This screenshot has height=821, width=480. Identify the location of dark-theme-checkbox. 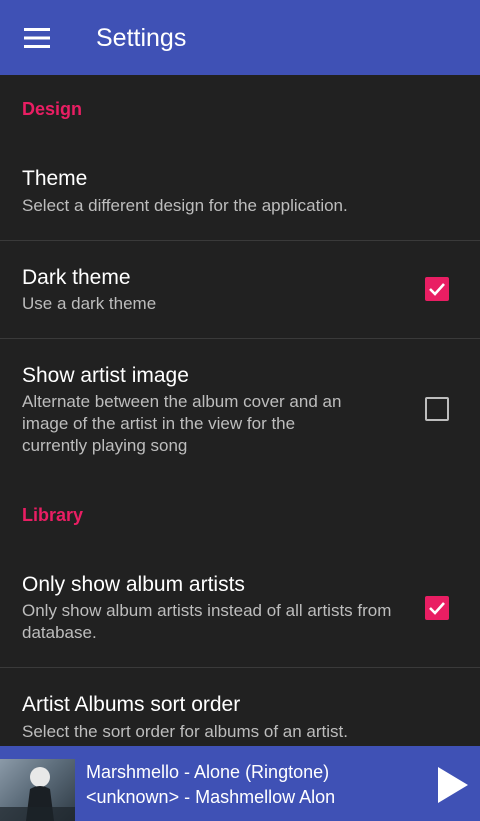
(437, 289).